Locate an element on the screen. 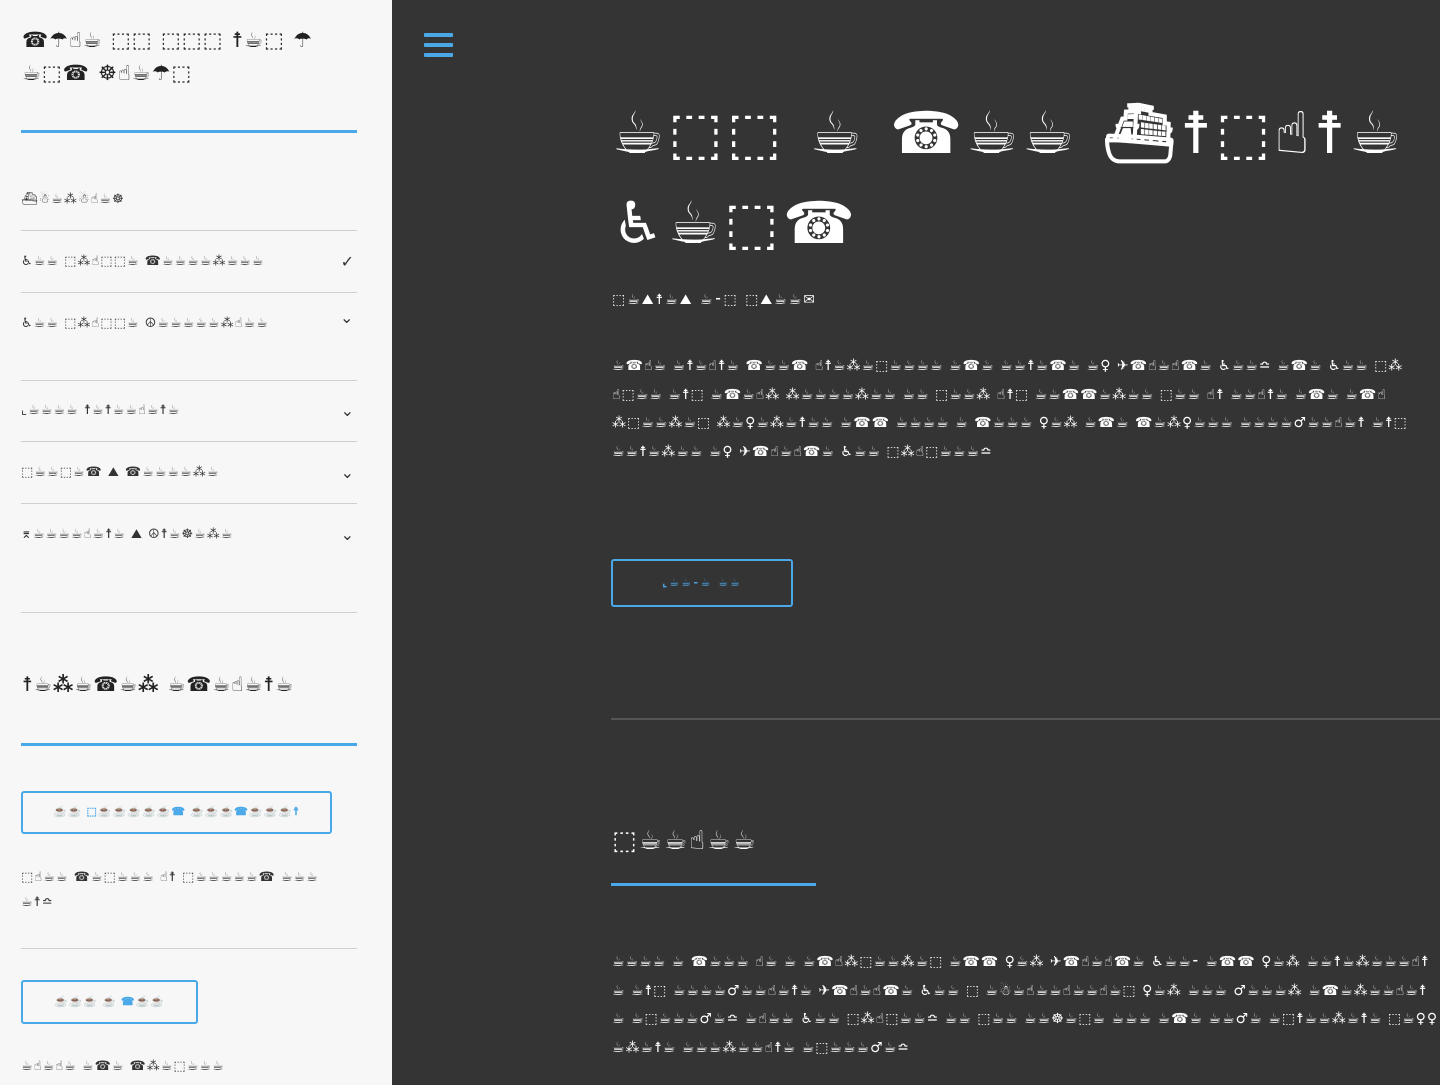 Image resolution: width=1440 pixels, height=1085 pixels. sidebar-nav-item-label: ♿☕☕ ⬚⁂☝⬚⬚☕ ☎☕☕☕☕⁂☕☕☕ is located at coordinates (143, 261).